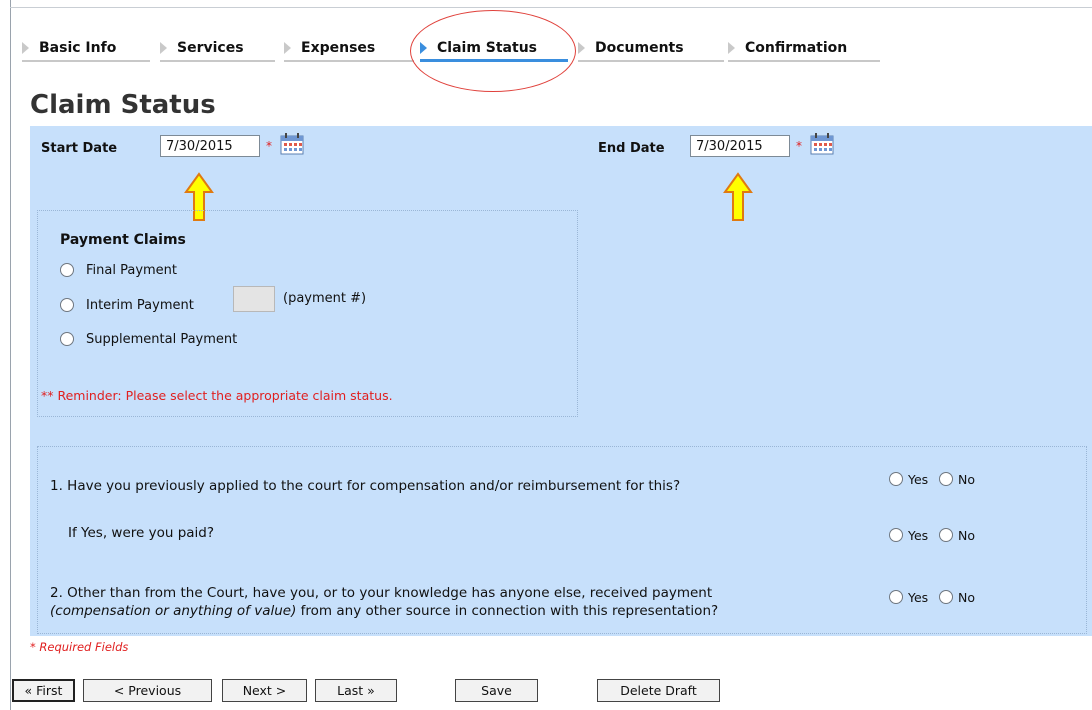 The image size is (1092, 710). Describe the element at coordinates (356, 690) in the screenshot. I see `last-button: Last »` at that location.